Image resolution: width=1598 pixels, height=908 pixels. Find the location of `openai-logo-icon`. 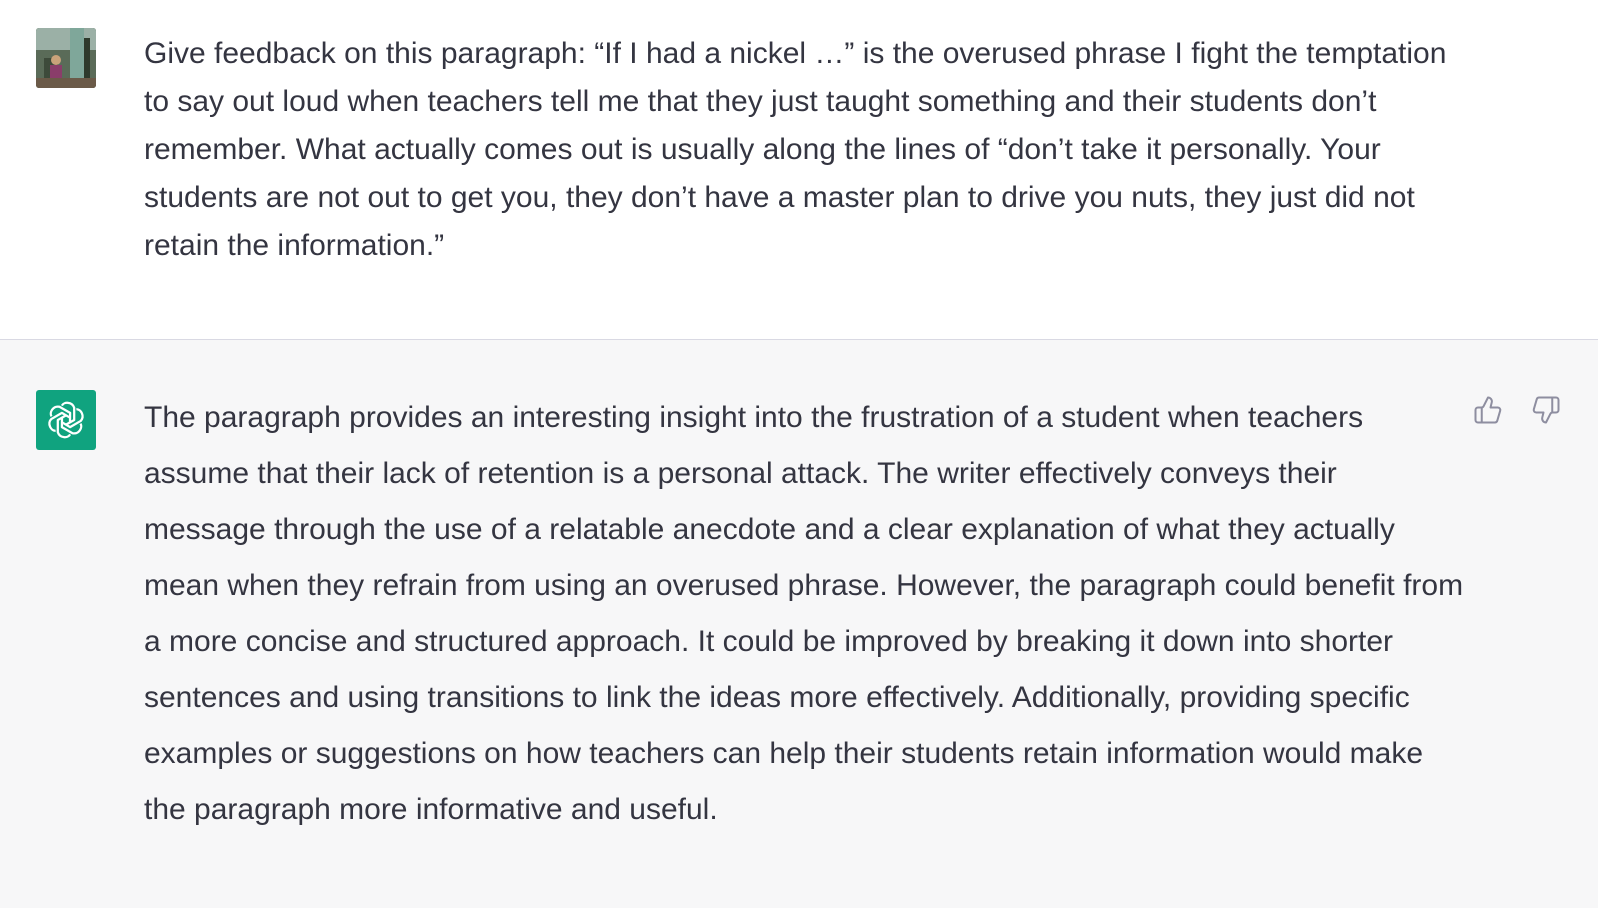

openai-logo-icon is located at coordinates (66, 420).